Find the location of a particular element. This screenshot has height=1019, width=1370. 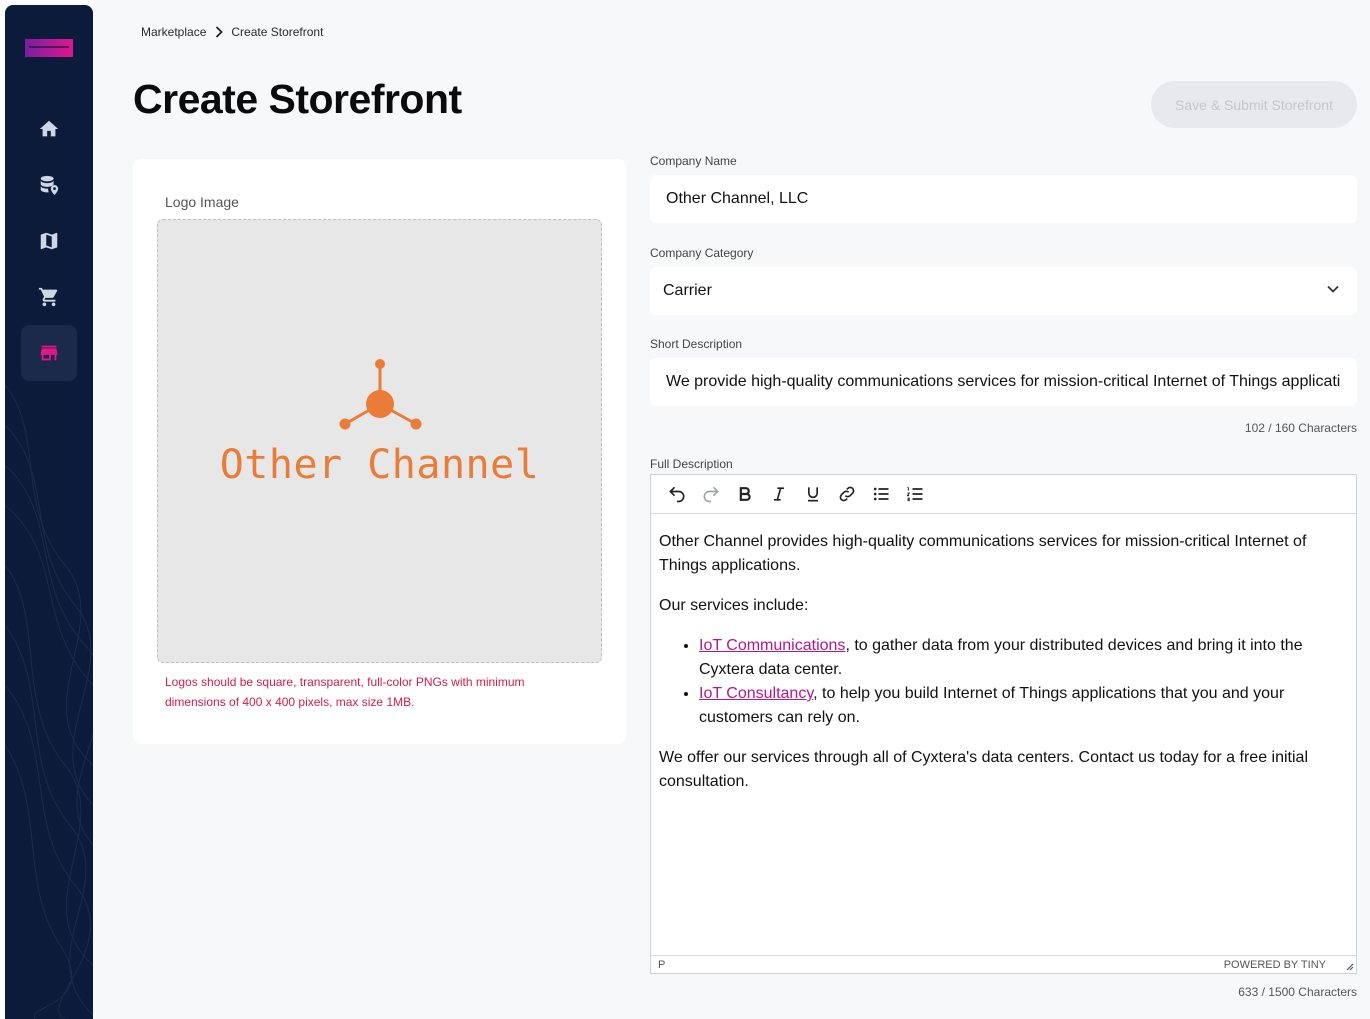

italic-icon is located at coordinates (779, 494).